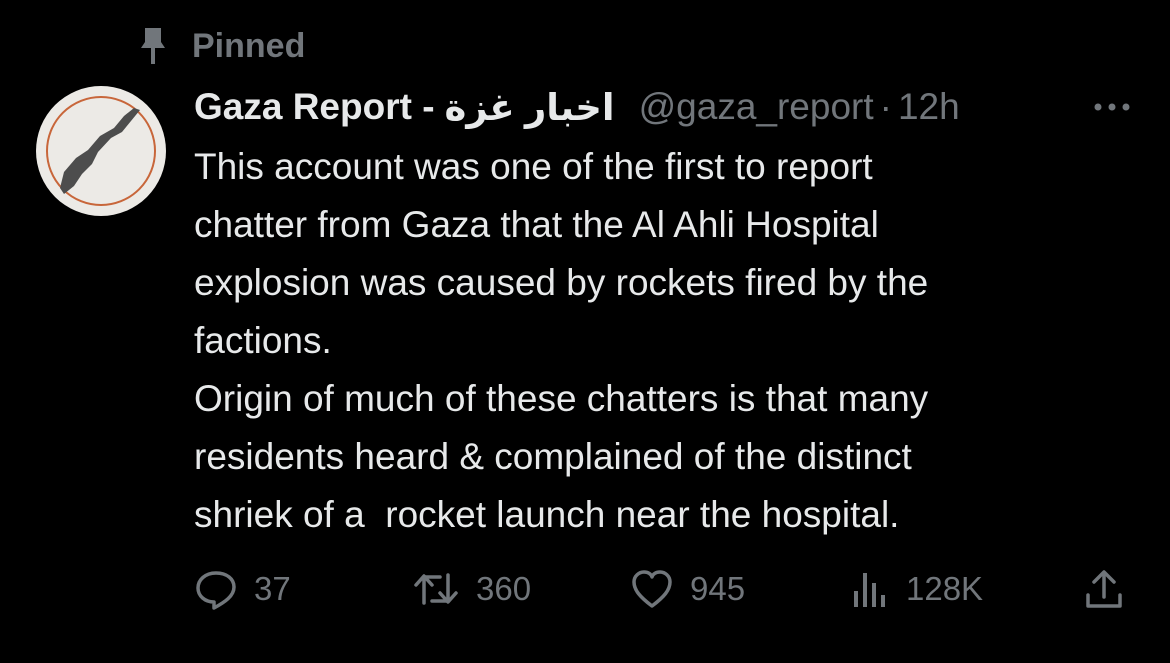  Describe the element at coordinates (436, 589) in the screenshot. I see `repost-icon` at that location.